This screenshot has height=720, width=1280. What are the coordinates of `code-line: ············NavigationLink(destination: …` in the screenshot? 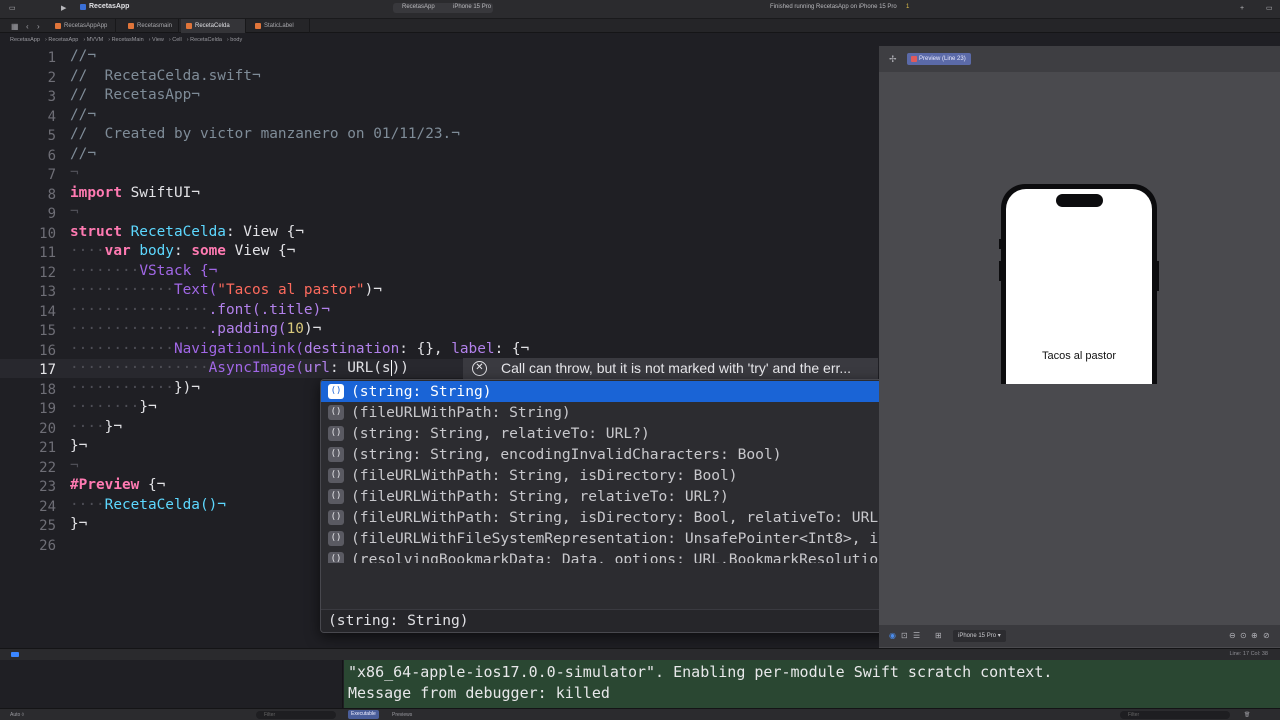 It's located at (299, 349).